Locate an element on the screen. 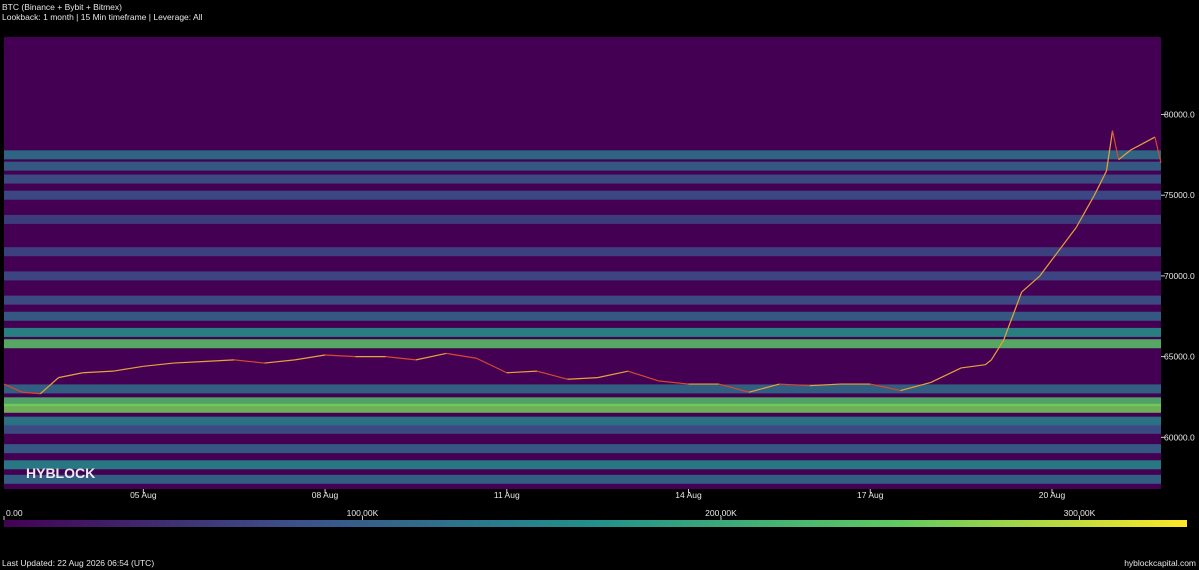 The image size is (1199, 570). y-tick-label: 70000.0 is located at coordinates (1179, 276).